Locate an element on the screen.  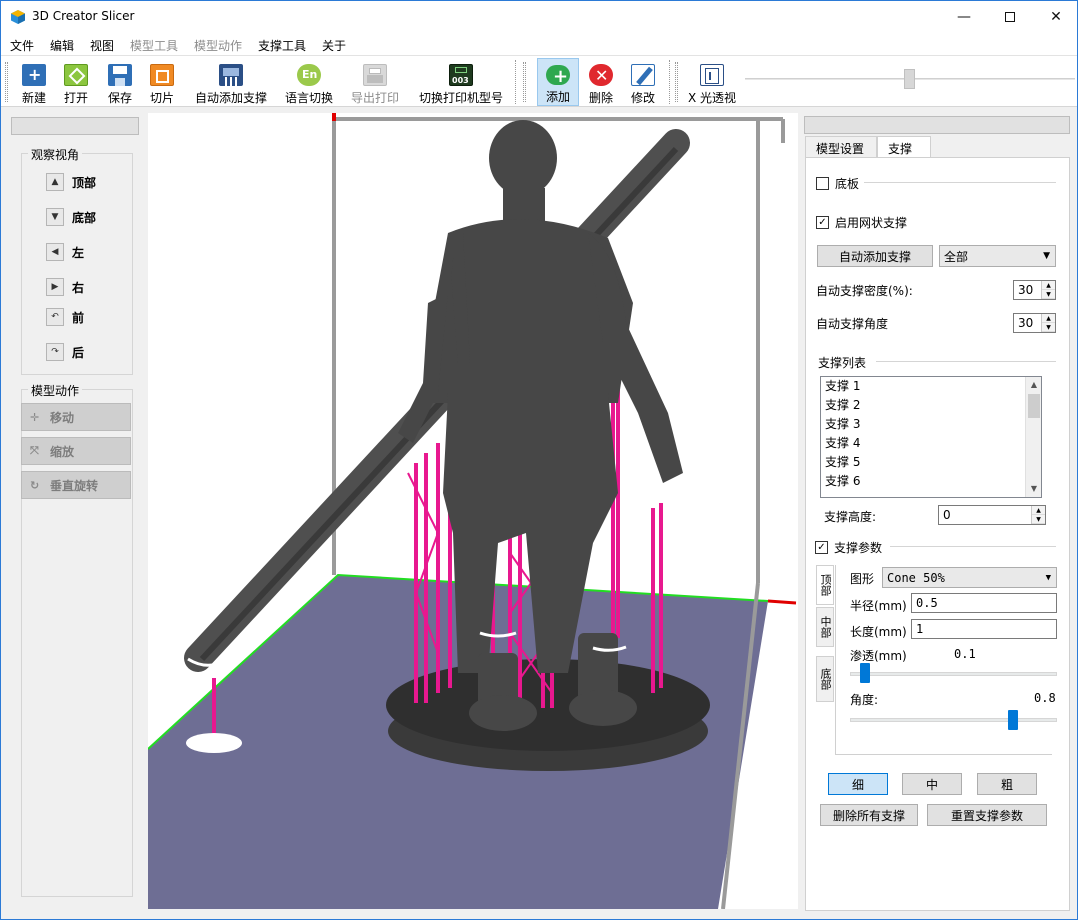
support-params-checkbox: ✓ is located at coordinates (821, 547).